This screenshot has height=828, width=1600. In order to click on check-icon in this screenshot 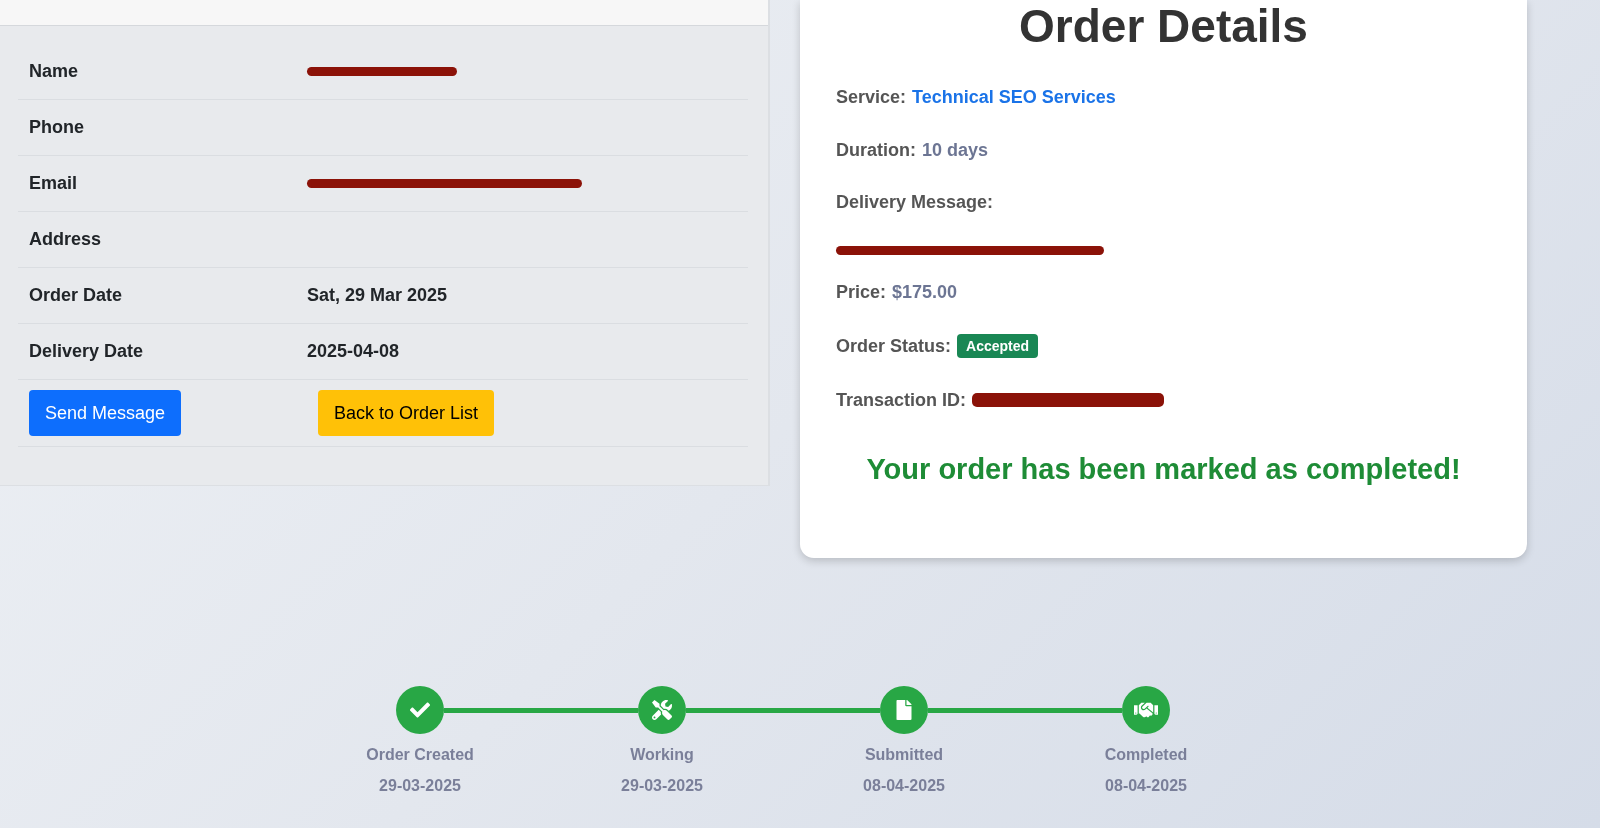, I will do `click(420, 710)`.